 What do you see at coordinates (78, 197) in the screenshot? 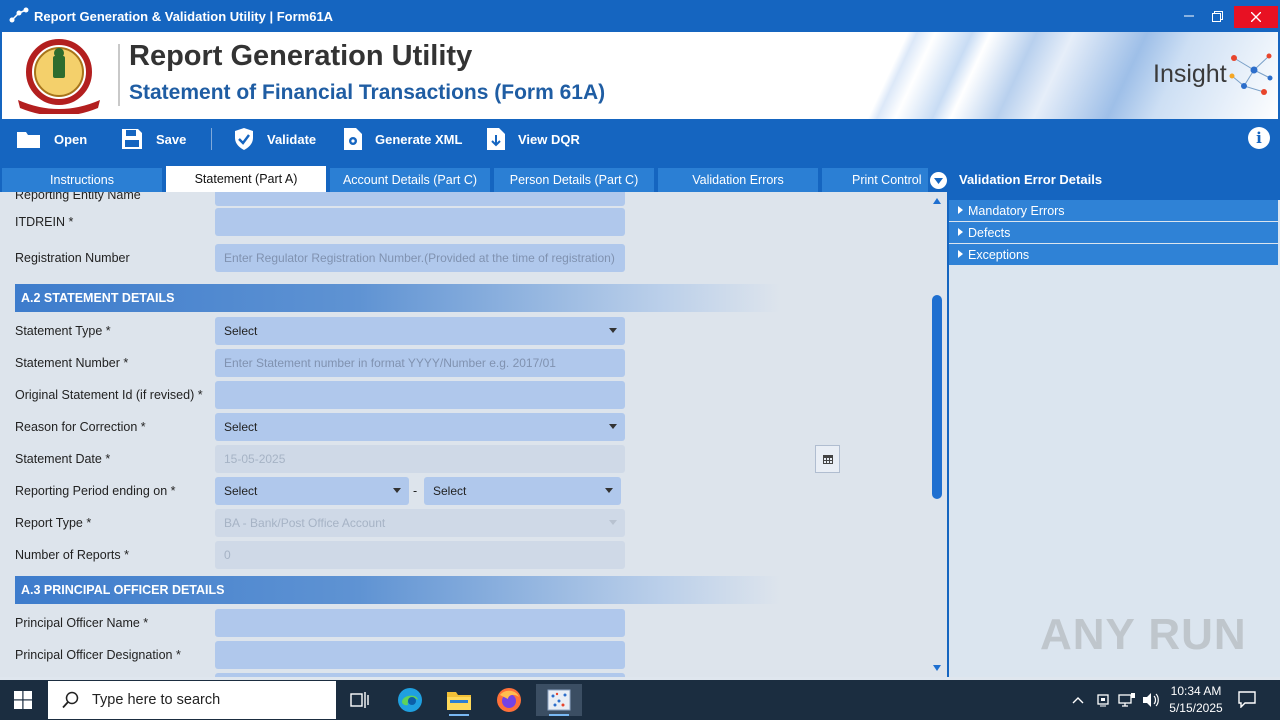
I see `reporting-entity-name-label: Reporting Entity Name` at bounding box center [78, 197].